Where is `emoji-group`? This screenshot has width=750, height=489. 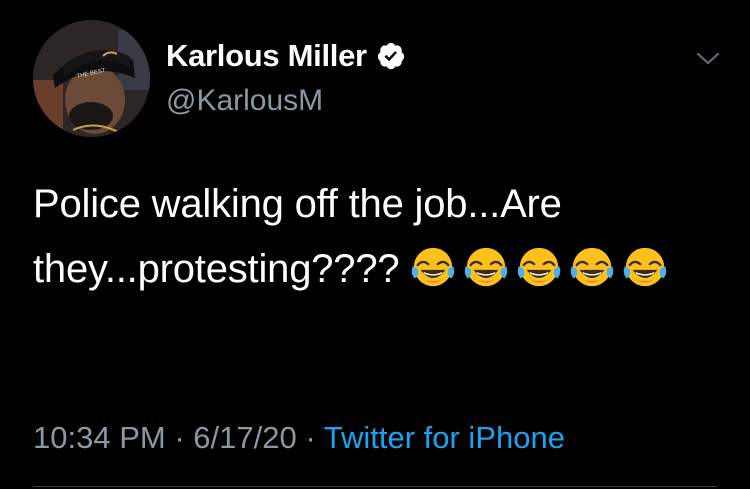 emoji-group is located at coordinates (542, 269).